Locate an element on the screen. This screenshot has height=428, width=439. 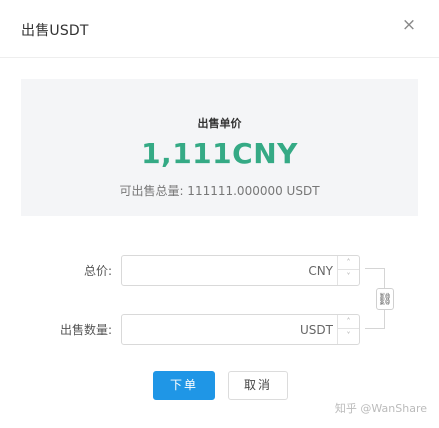
sell-quantity-input is located at coordinates (212, 329).